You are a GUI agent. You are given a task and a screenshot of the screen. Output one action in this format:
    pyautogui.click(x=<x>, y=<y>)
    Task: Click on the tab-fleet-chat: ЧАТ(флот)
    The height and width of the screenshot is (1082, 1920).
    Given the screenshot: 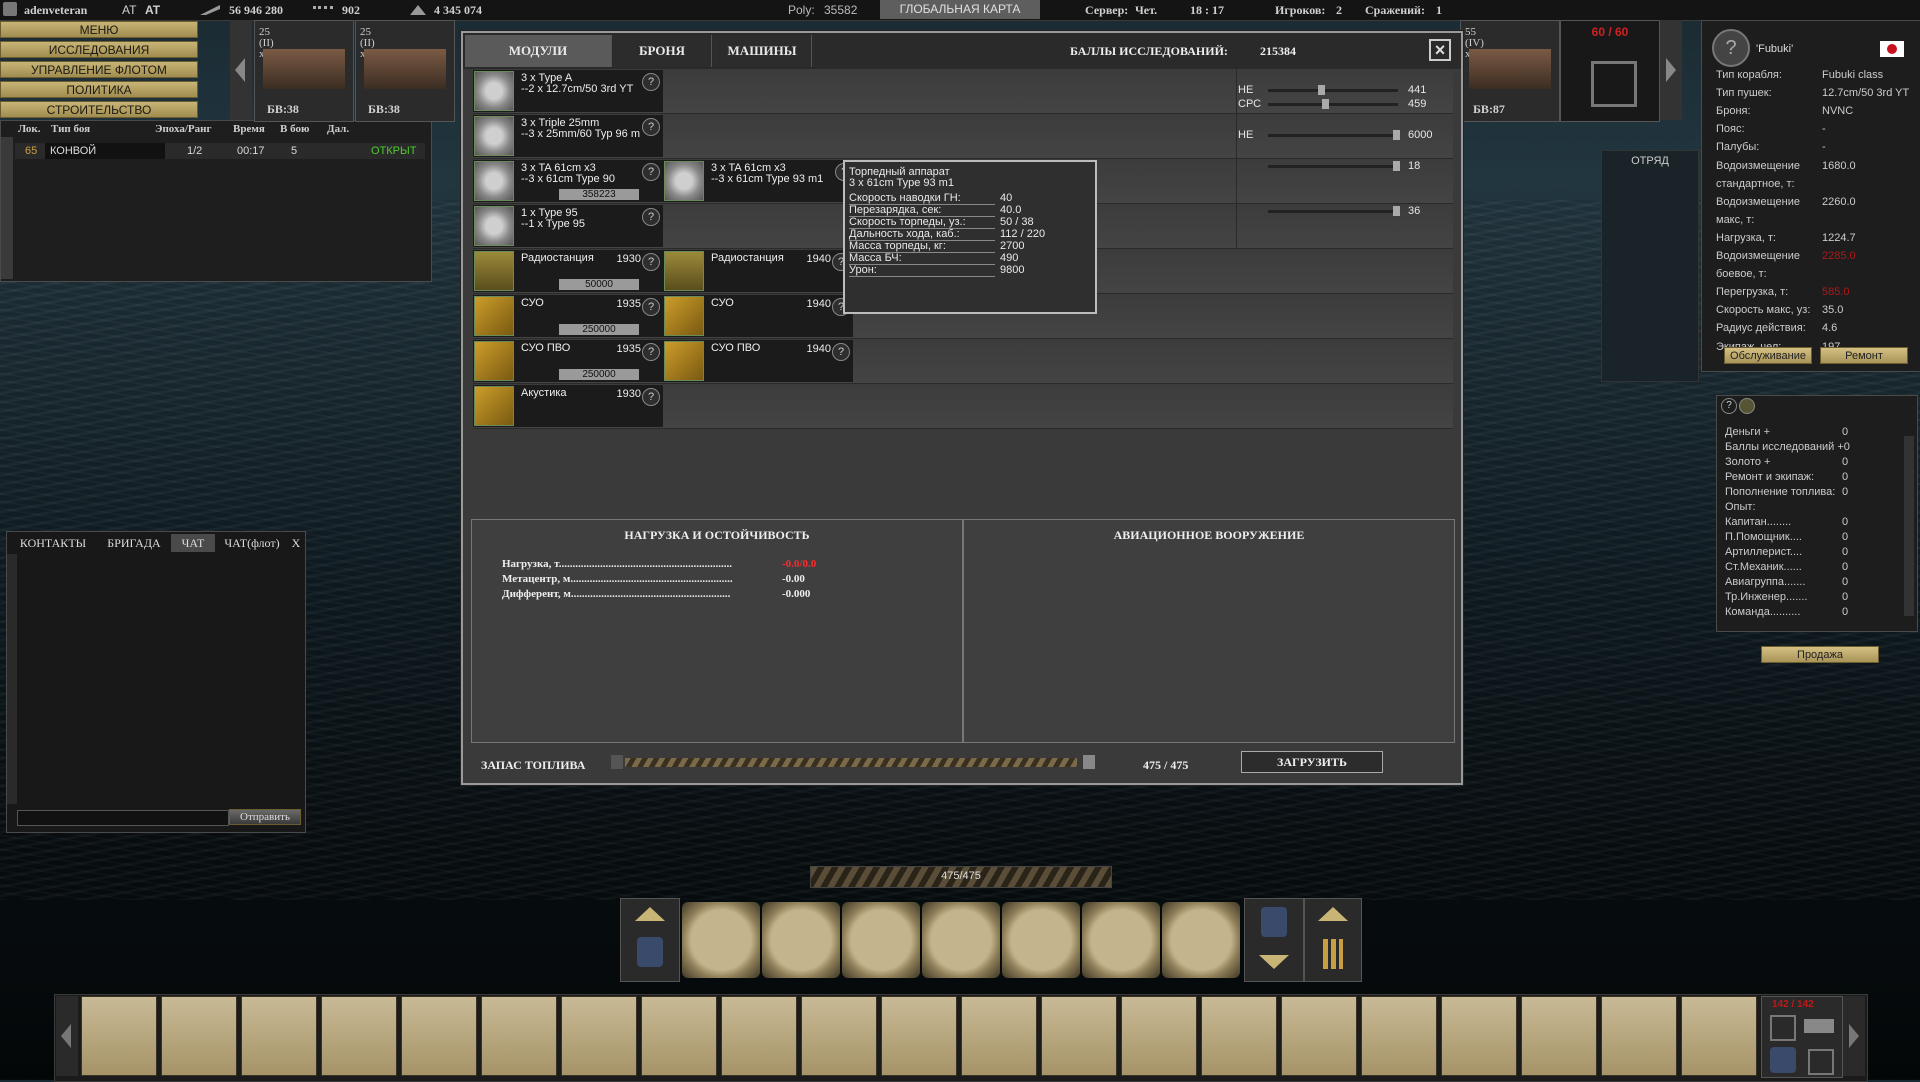 What is the action you would take?
    pyautogui.click(x=252, y=543)
    